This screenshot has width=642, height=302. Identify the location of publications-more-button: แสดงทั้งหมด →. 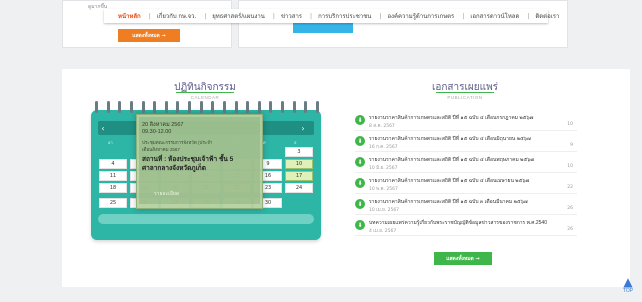
(463, 258).